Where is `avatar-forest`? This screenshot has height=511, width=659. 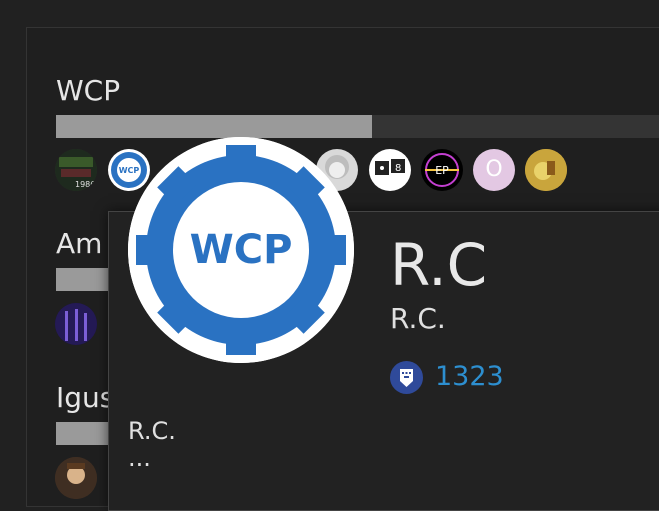 avatar-forest is located at coordinates (76, 324).